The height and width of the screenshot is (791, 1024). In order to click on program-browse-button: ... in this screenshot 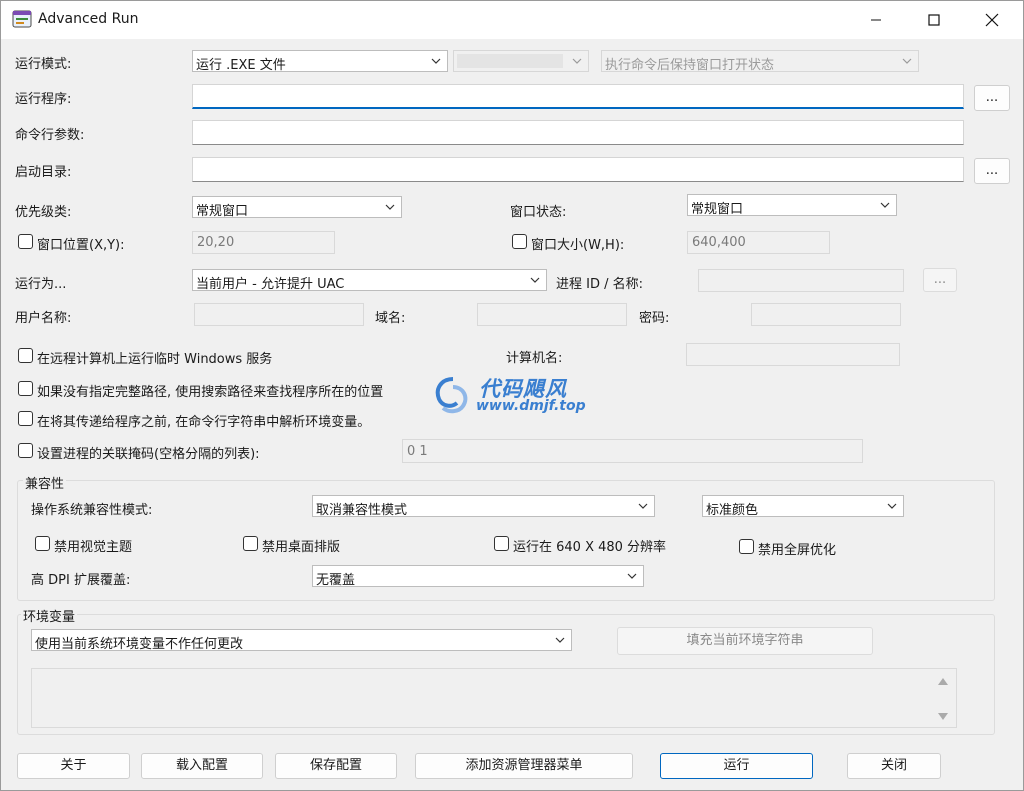, I will do `click(992, 98)`.